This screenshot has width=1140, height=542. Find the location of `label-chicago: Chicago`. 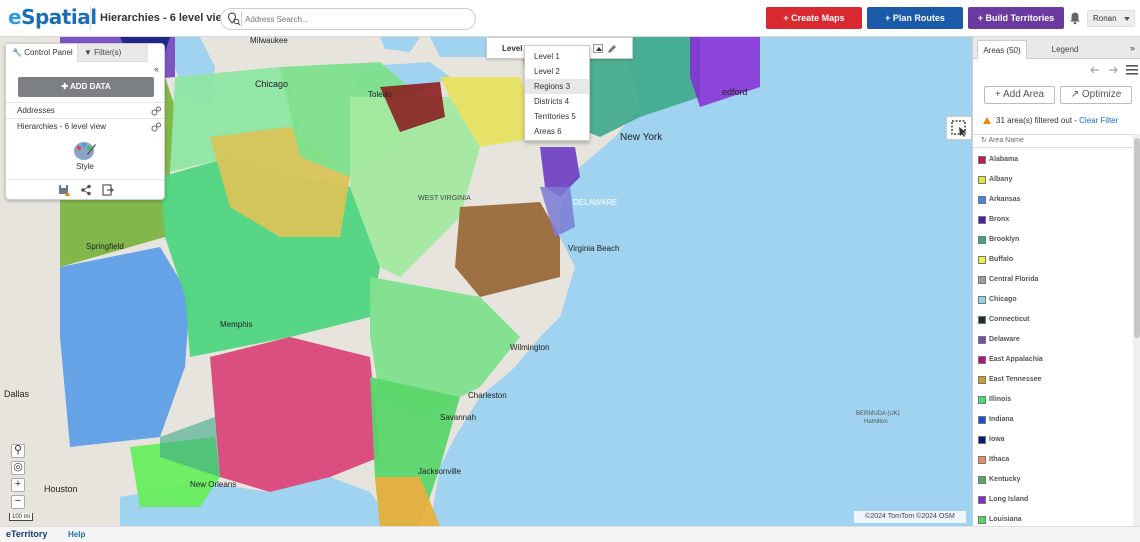

label-chicago: Chicago is located at coordinates (271, 84).